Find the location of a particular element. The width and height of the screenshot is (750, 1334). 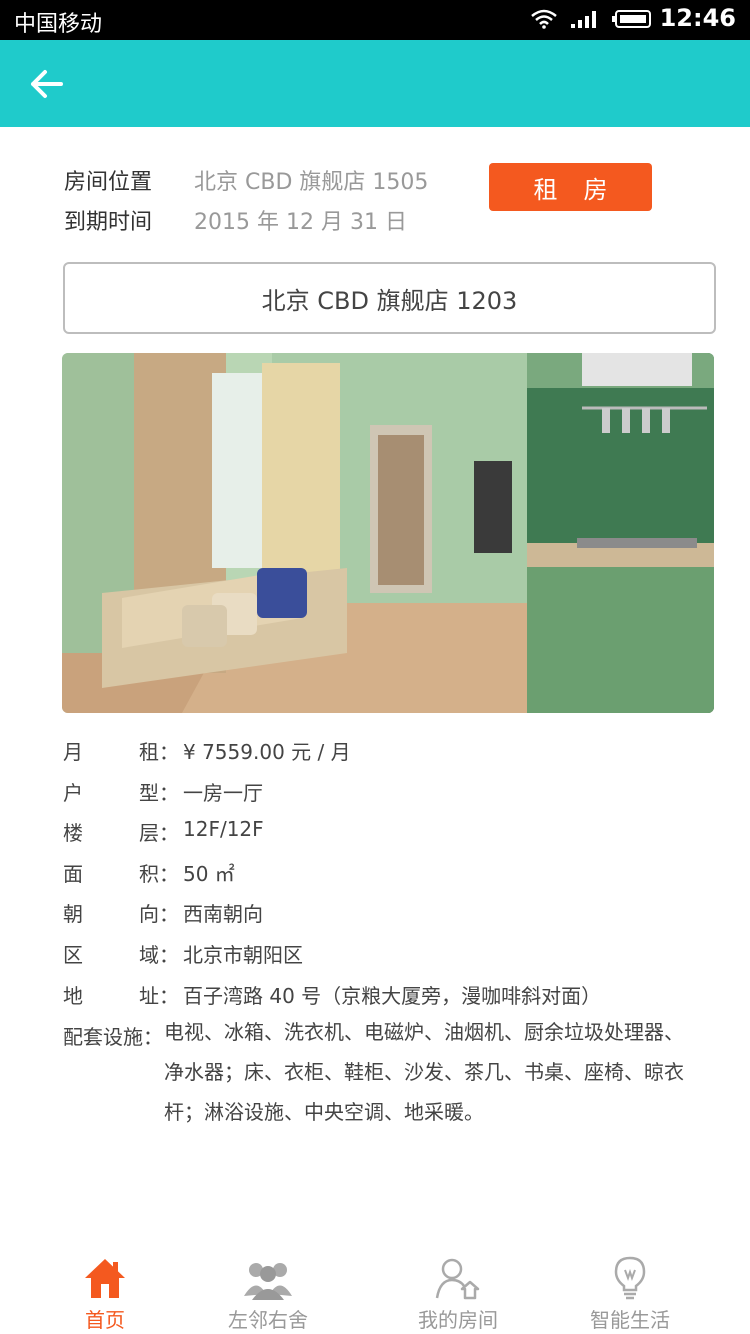

arrow-left-icon is located at coordinates (47, 84).